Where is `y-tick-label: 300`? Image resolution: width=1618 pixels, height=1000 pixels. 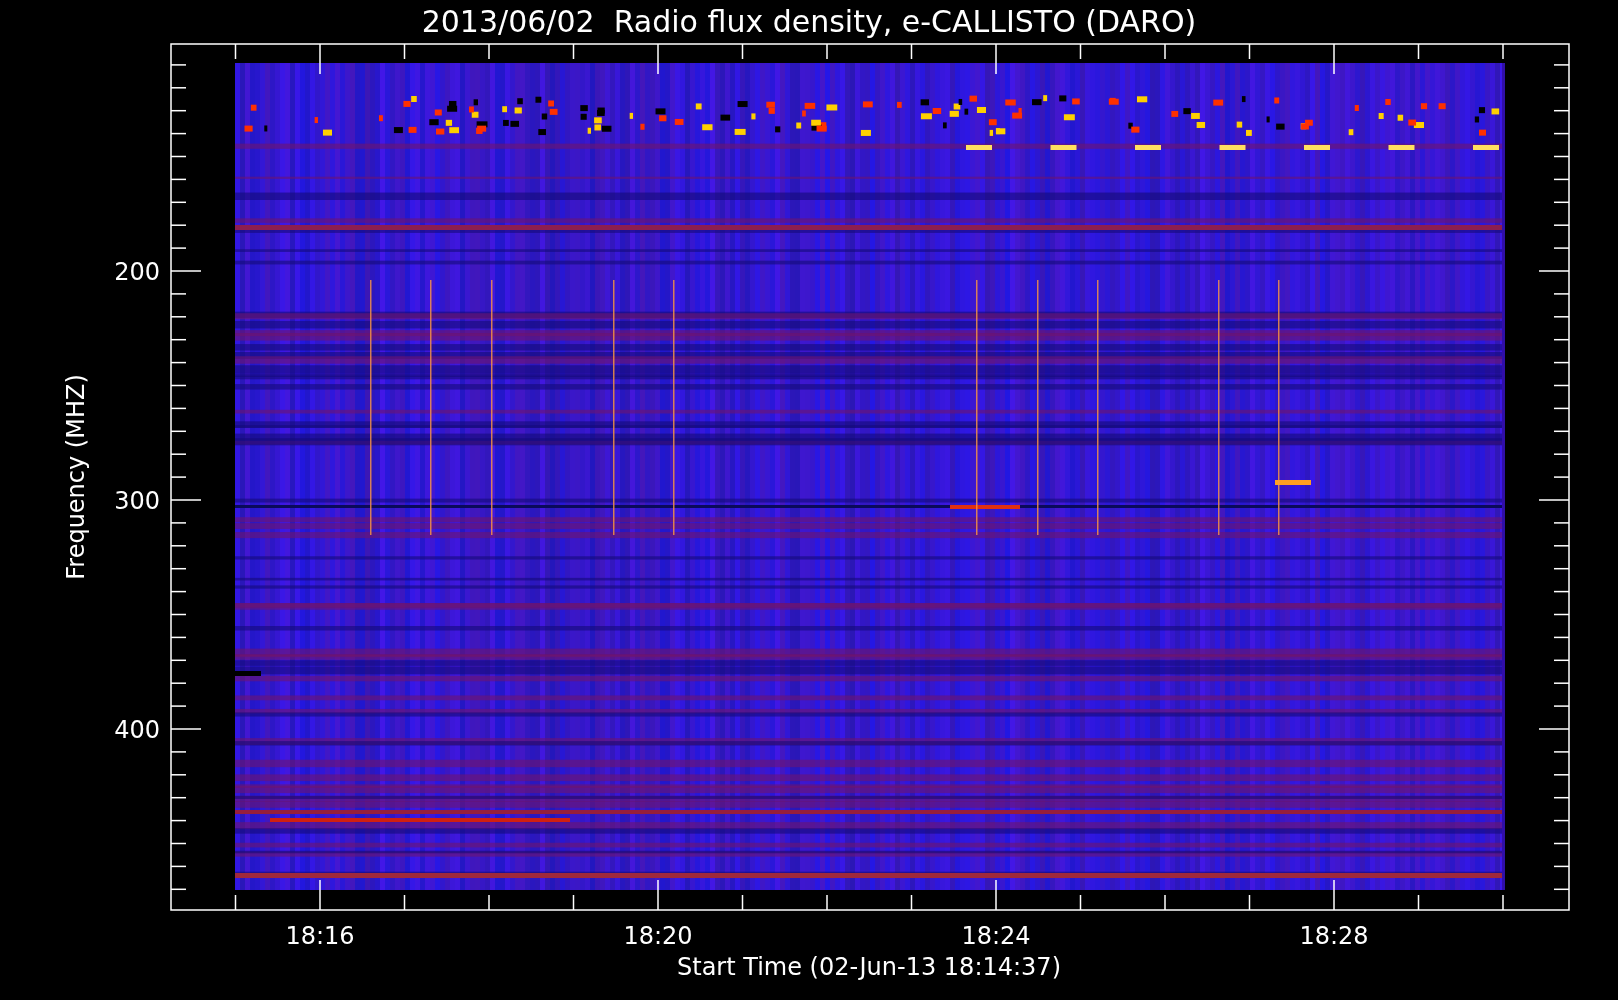
y-tick-label: 300 is located at coordinates (137, 501).